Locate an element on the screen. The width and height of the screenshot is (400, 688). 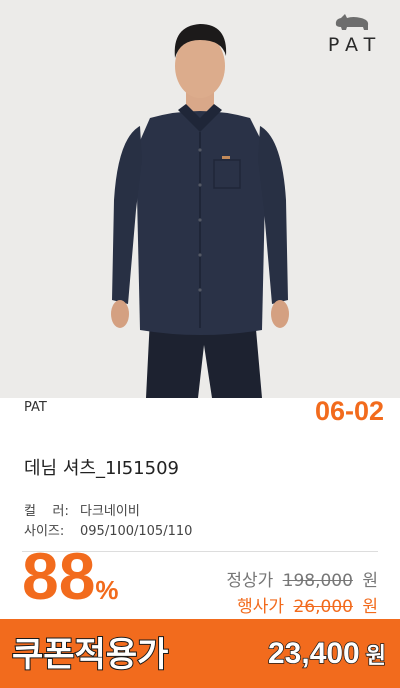
spec-color: 컬 러: 다크네이비 is located at coordinates (82, 509).